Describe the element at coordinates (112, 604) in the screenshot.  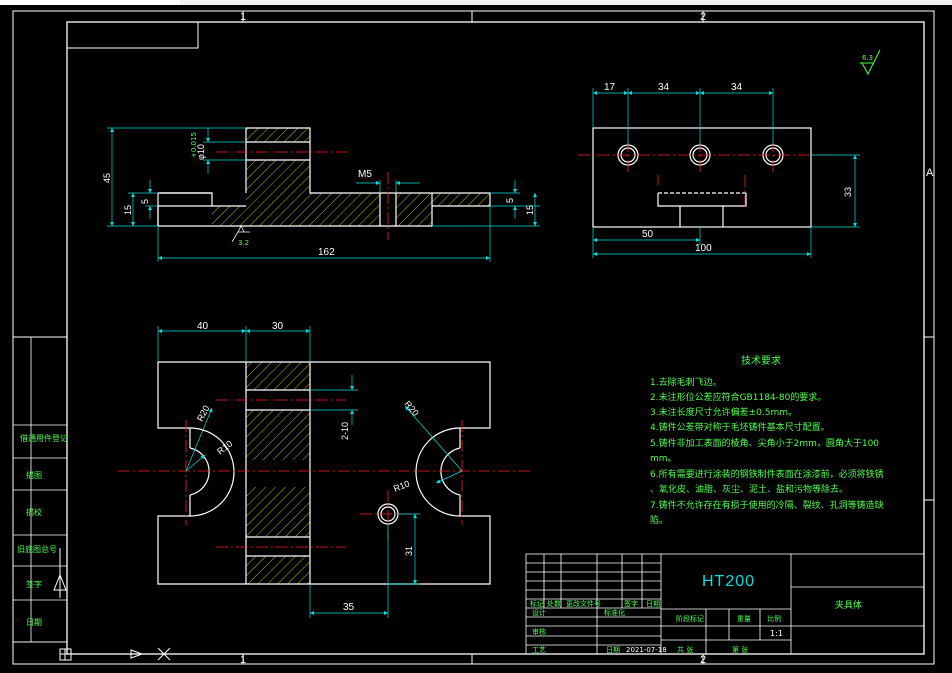
I see `ucs-icon` at that location.